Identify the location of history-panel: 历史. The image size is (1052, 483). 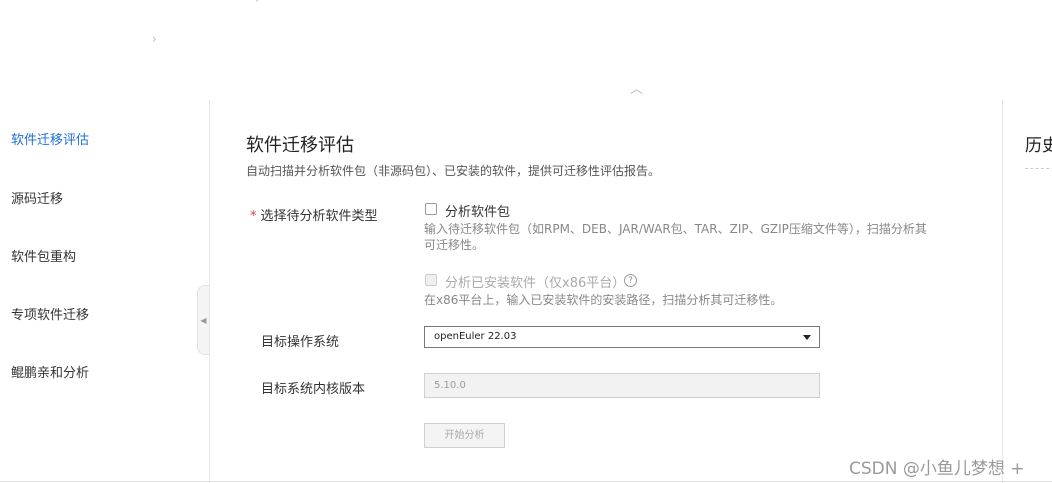
(1027, 291).